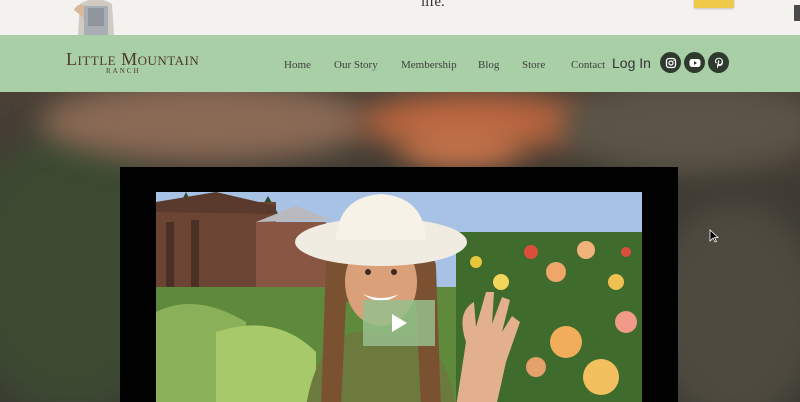 This screenshot has height=402, width=800. I want to click on person-image, so click(95, 17).